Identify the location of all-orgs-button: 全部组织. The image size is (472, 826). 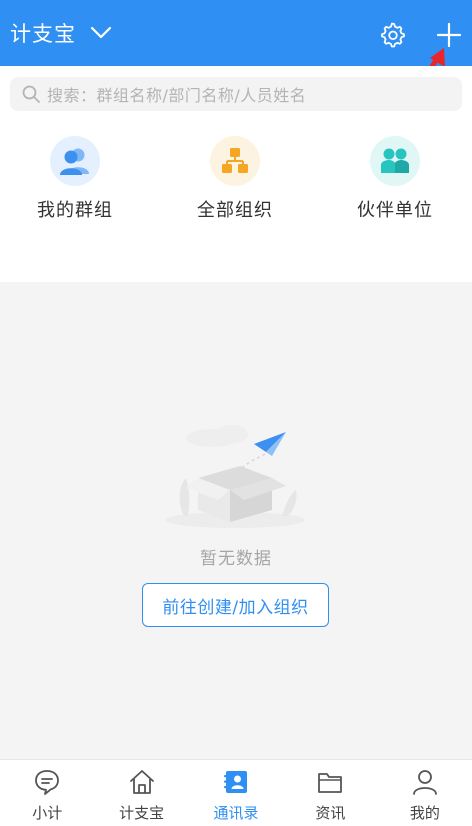
(235, 179).